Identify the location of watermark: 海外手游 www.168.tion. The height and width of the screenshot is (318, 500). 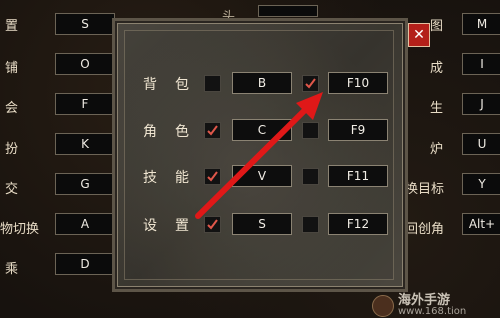
(436, 306).